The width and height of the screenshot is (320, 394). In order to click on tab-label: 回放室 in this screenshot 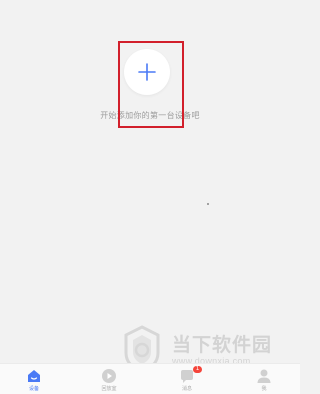, I will do `click(109, 389)`.